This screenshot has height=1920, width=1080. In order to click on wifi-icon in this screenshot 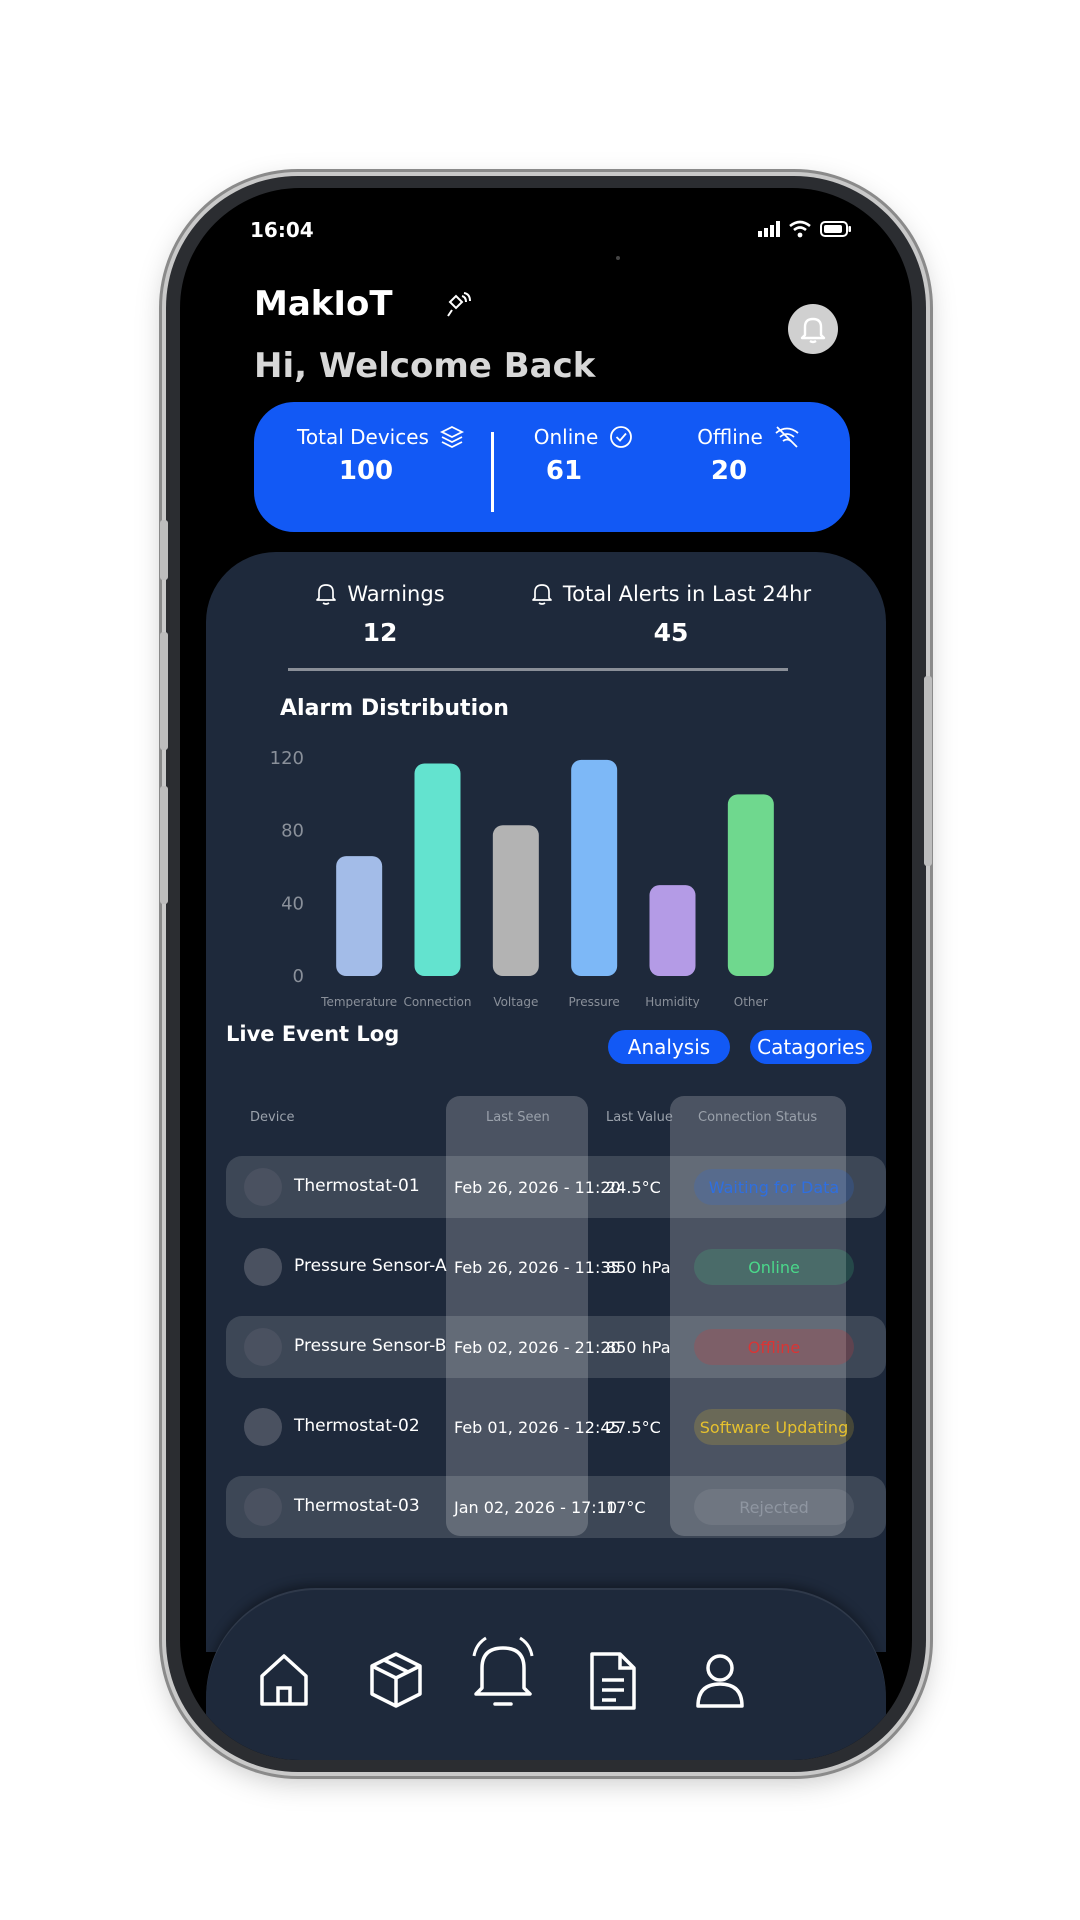, I will do `click(800, 229)`.